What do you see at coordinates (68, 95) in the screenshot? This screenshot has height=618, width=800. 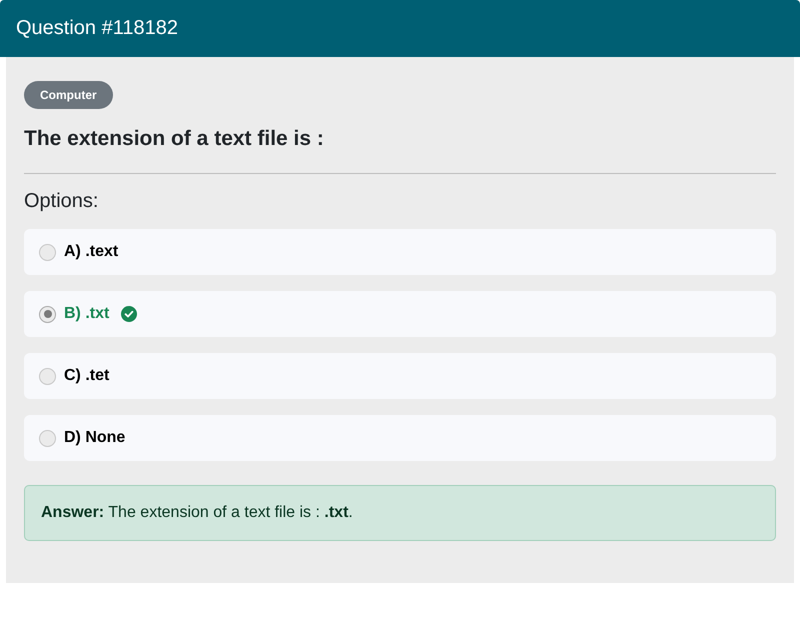 I see `category-tag: Computer` at bounding box center [68, 95].